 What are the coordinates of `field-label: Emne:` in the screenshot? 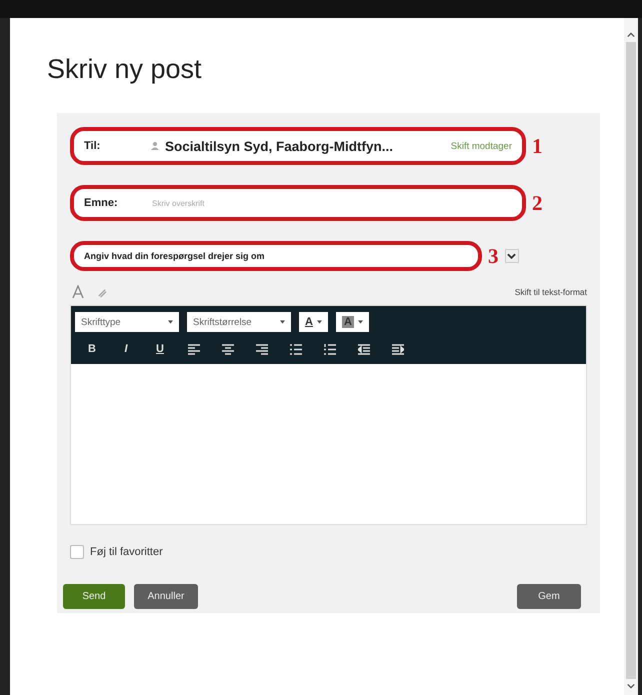 It's located at (101, 203).